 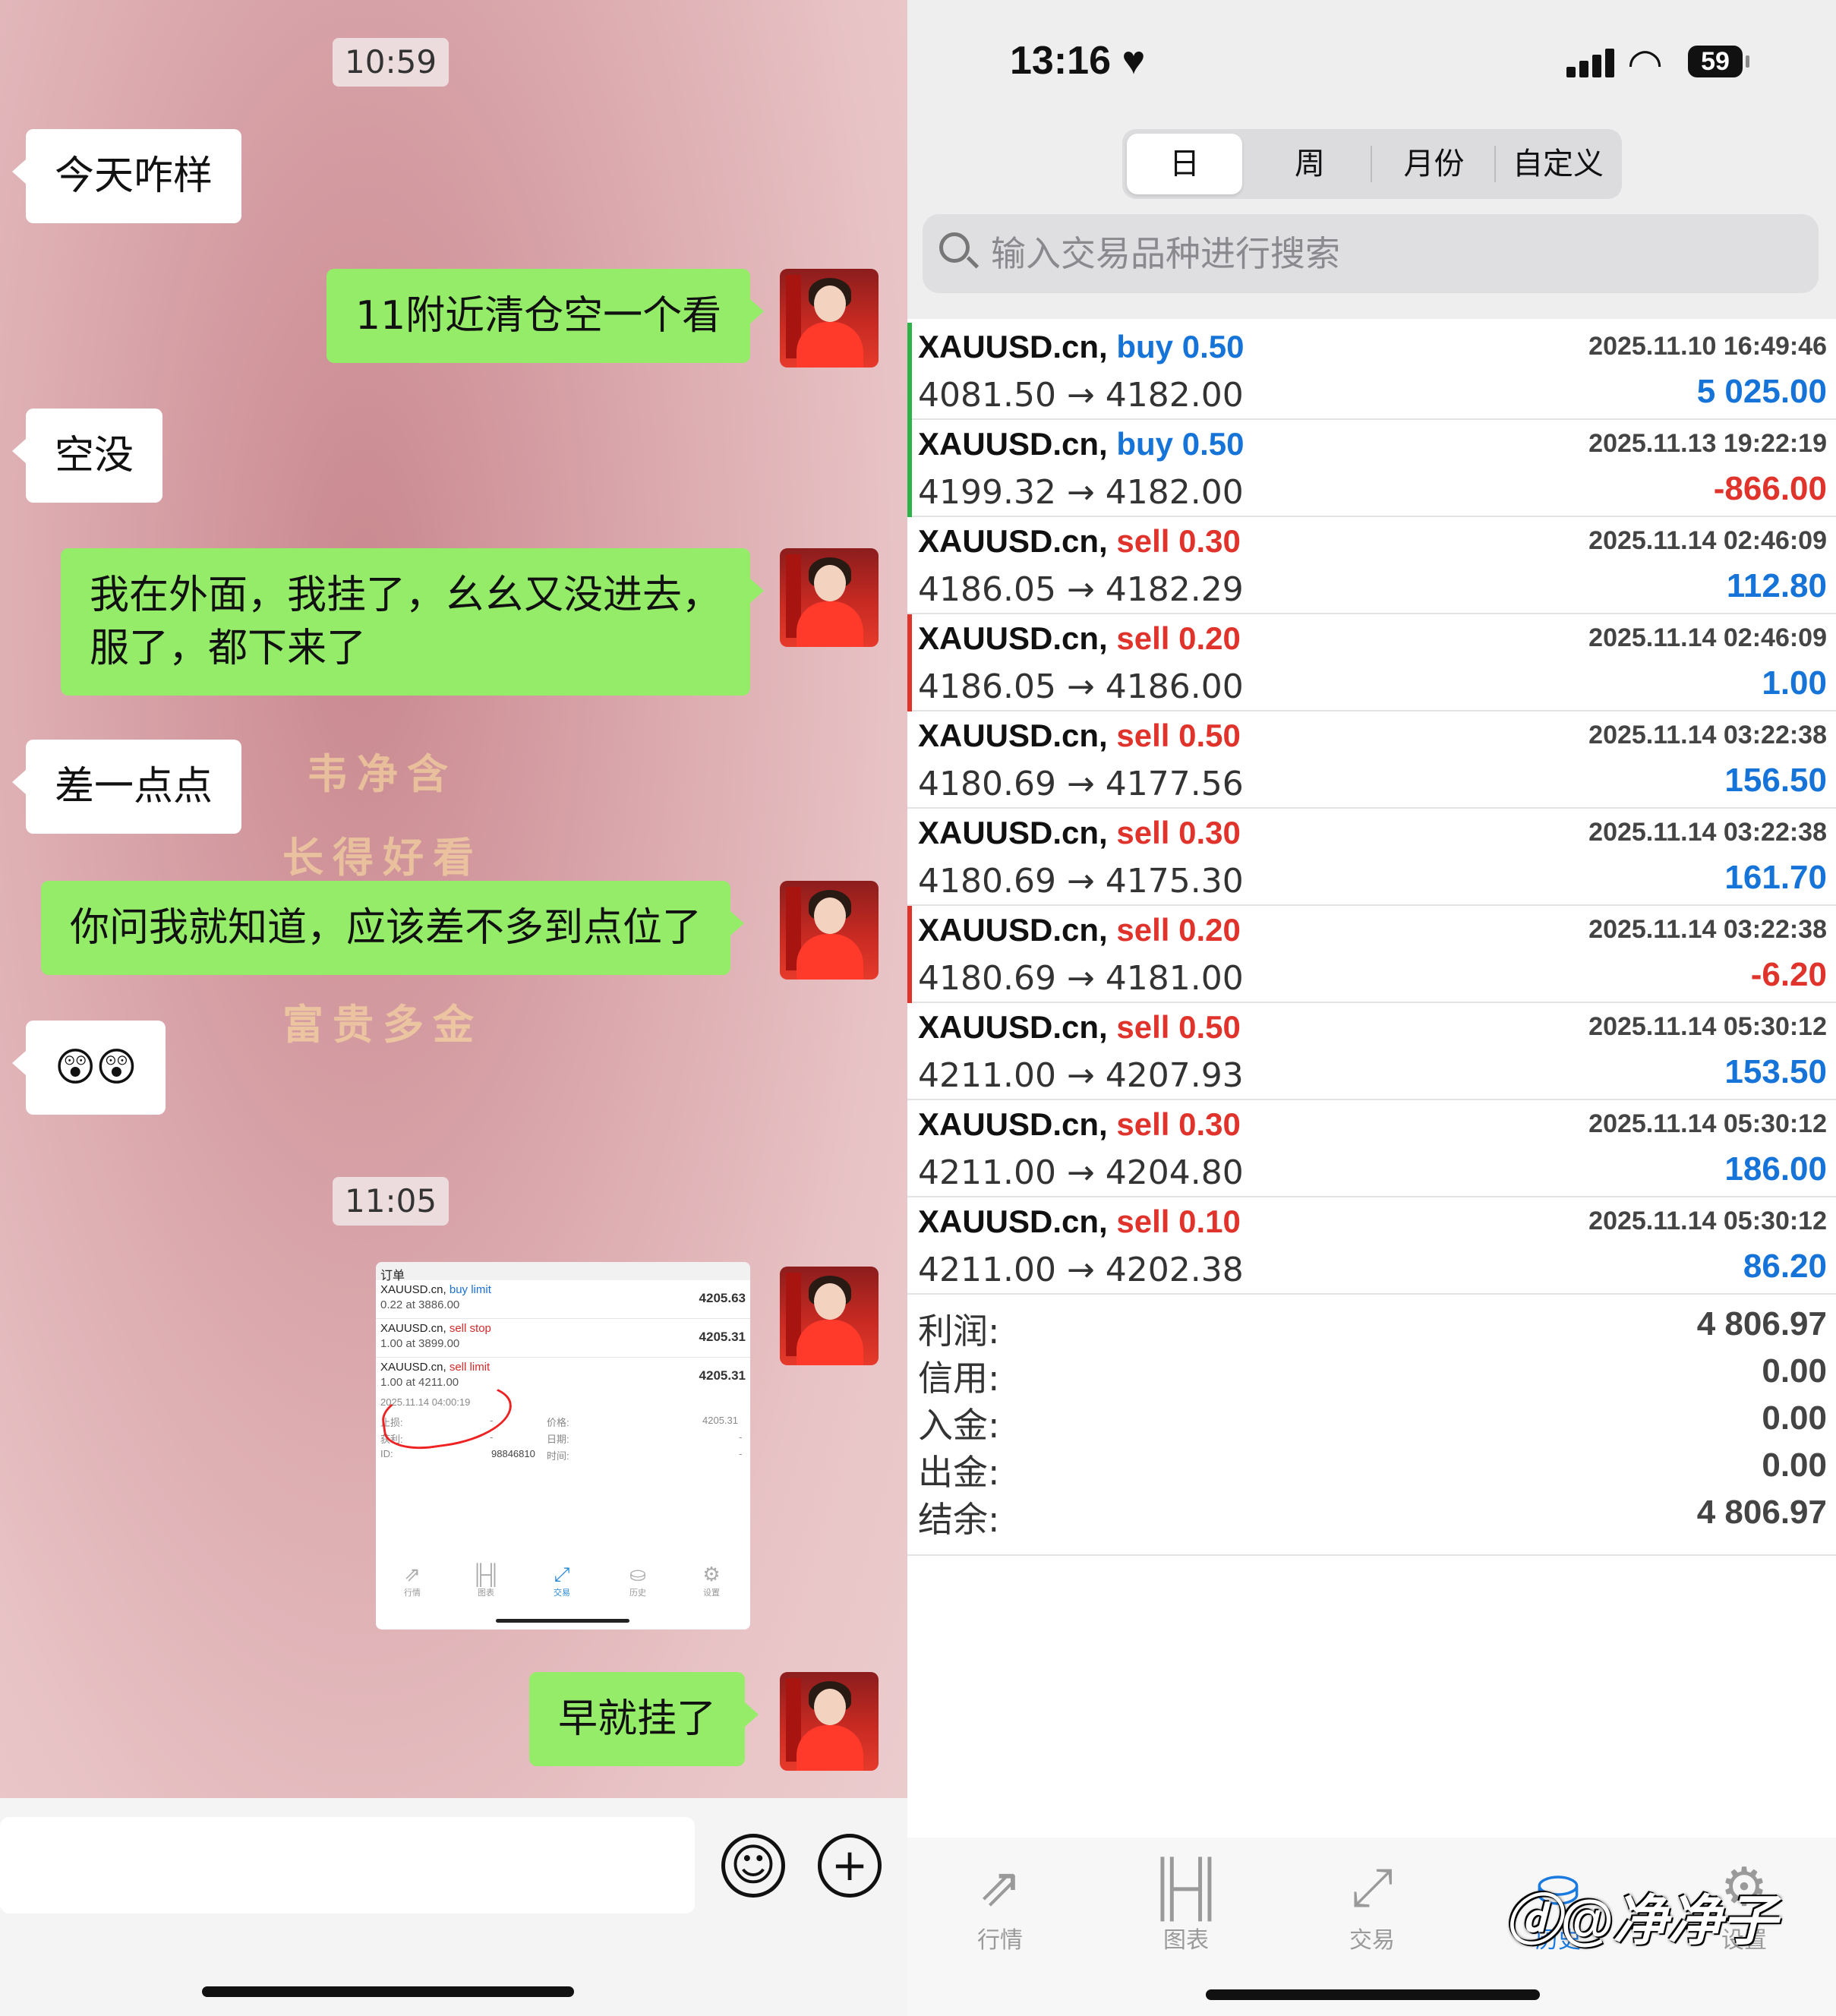 What do you see at coordinates (87, 456) in the screenshot?
I see `message-incoming: 空没` at bounding box center [87, 456].